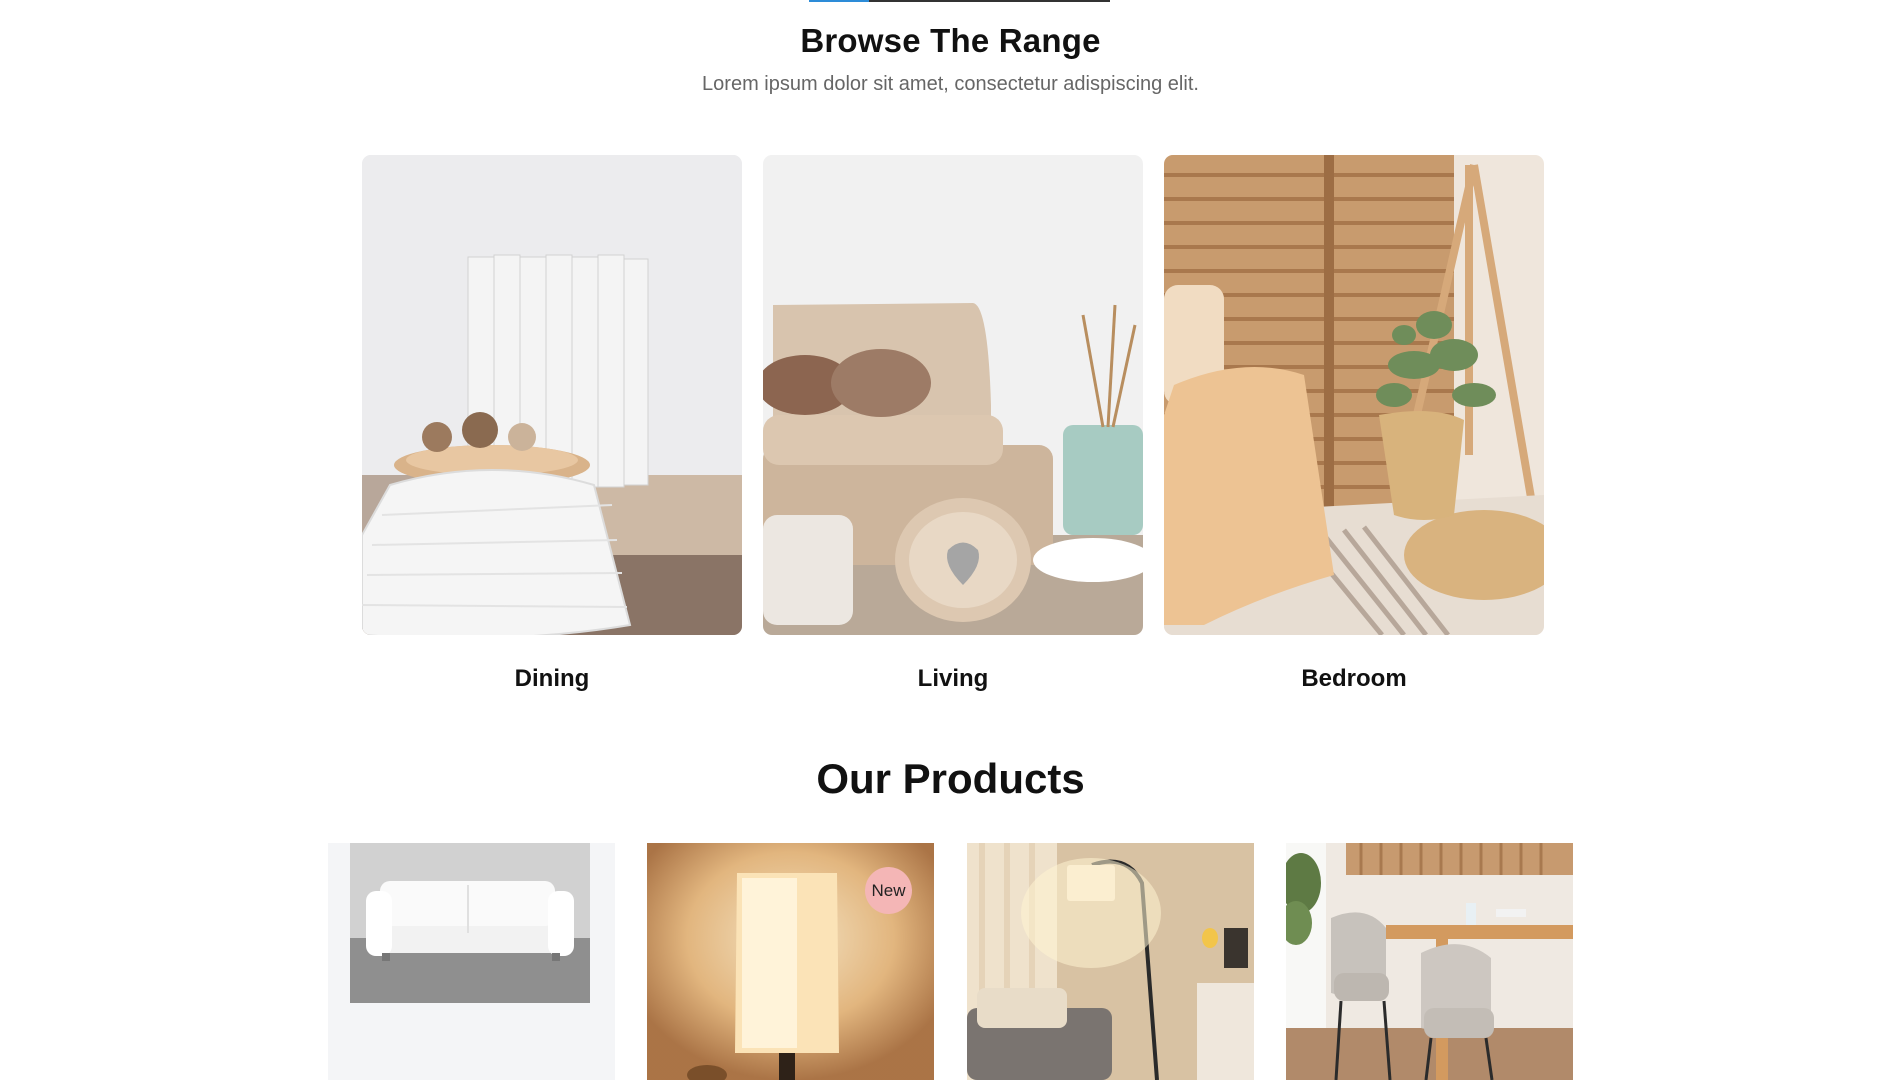  What do you see at coordinates (1354, 679) in the screenshot?
I see `category-label-bedroom: Bedroom` at bounding box center [1354, 679].